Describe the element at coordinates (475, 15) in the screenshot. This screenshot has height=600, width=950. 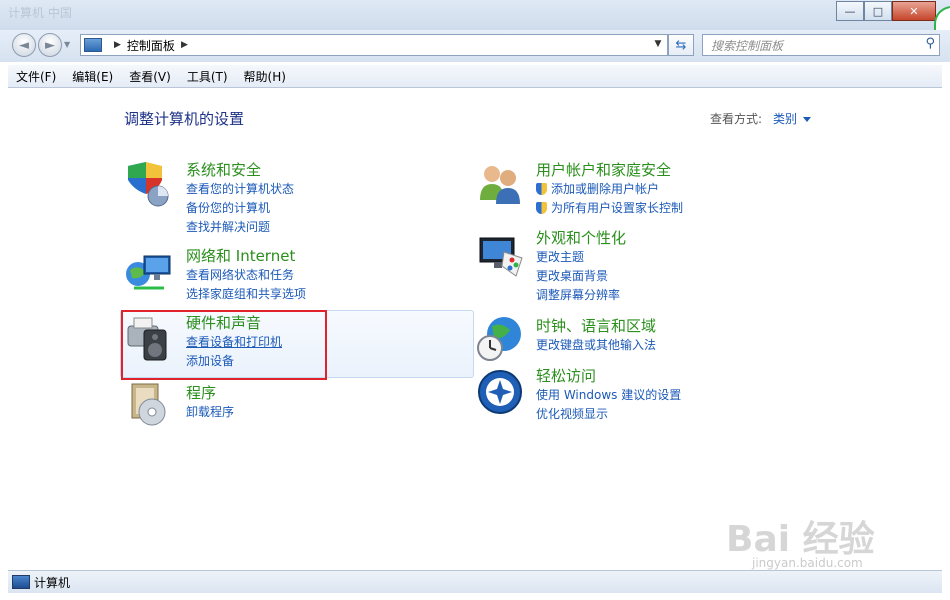
I see `title-bar: 计算机 中国 — □ ✕` at that location.